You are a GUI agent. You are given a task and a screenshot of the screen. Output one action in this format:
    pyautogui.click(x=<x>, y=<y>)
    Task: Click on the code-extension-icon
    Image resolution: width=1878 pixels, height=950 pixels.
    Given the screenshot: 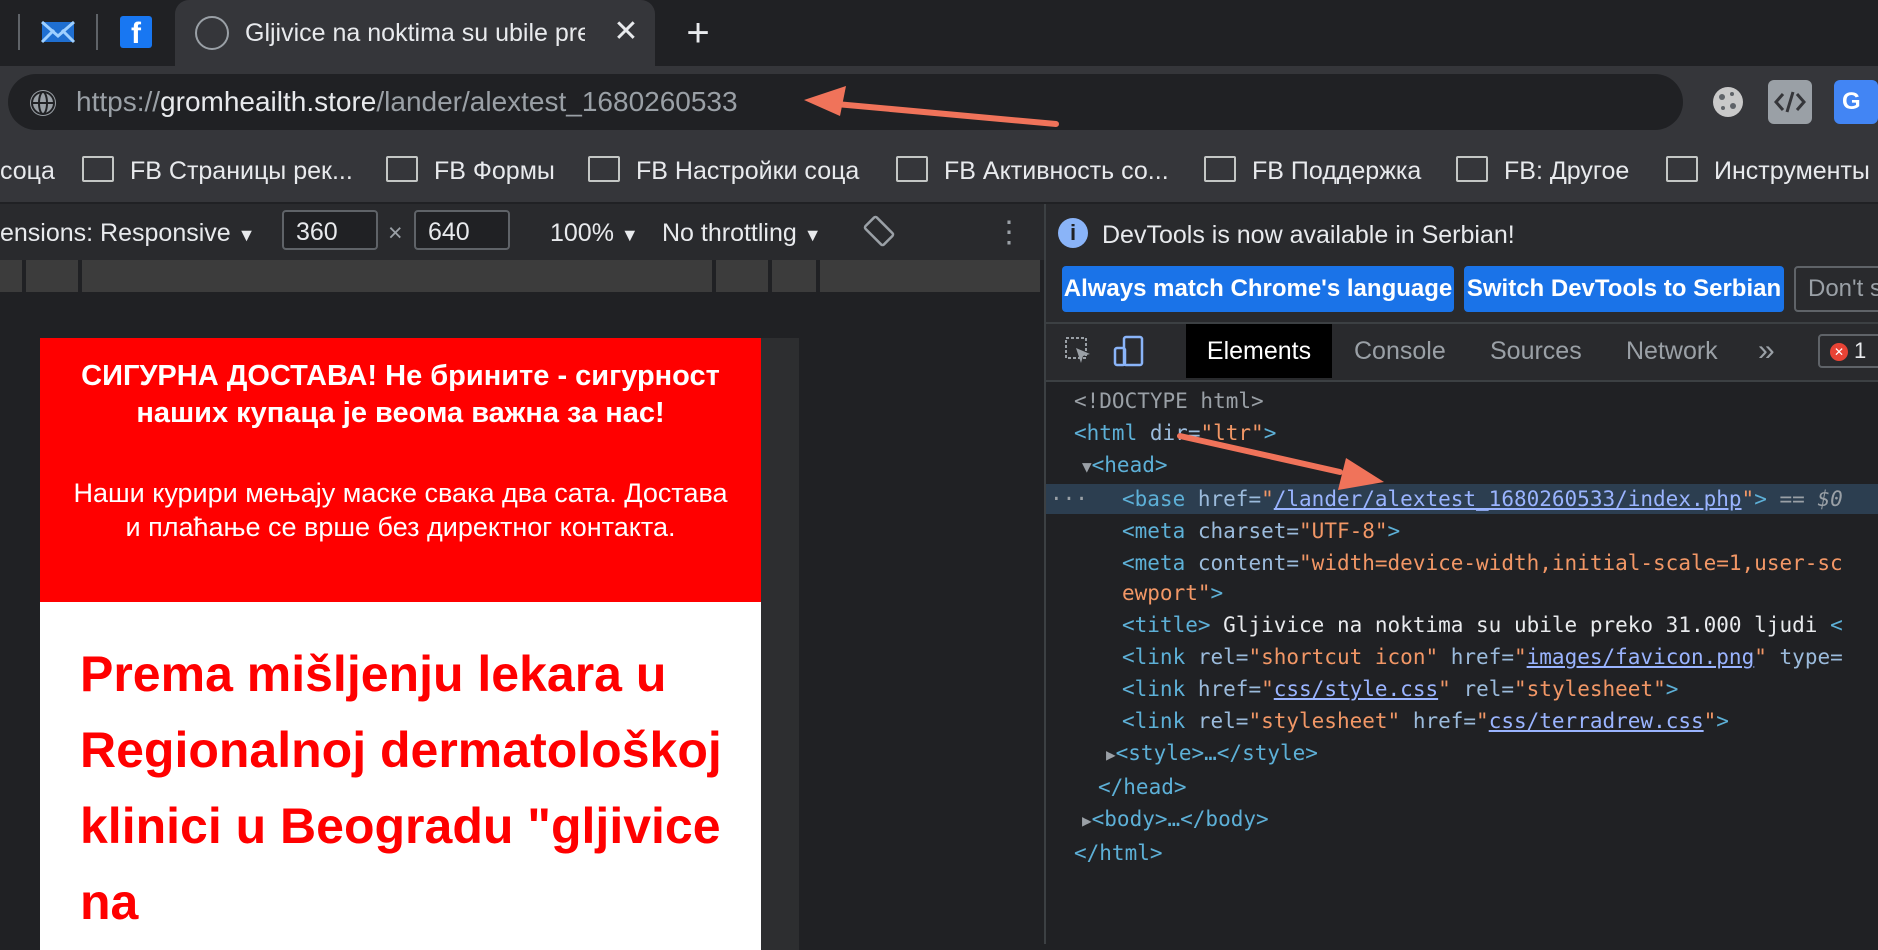 What is the action you would take?
    pyautogui.click(x=1790, y=102)
    